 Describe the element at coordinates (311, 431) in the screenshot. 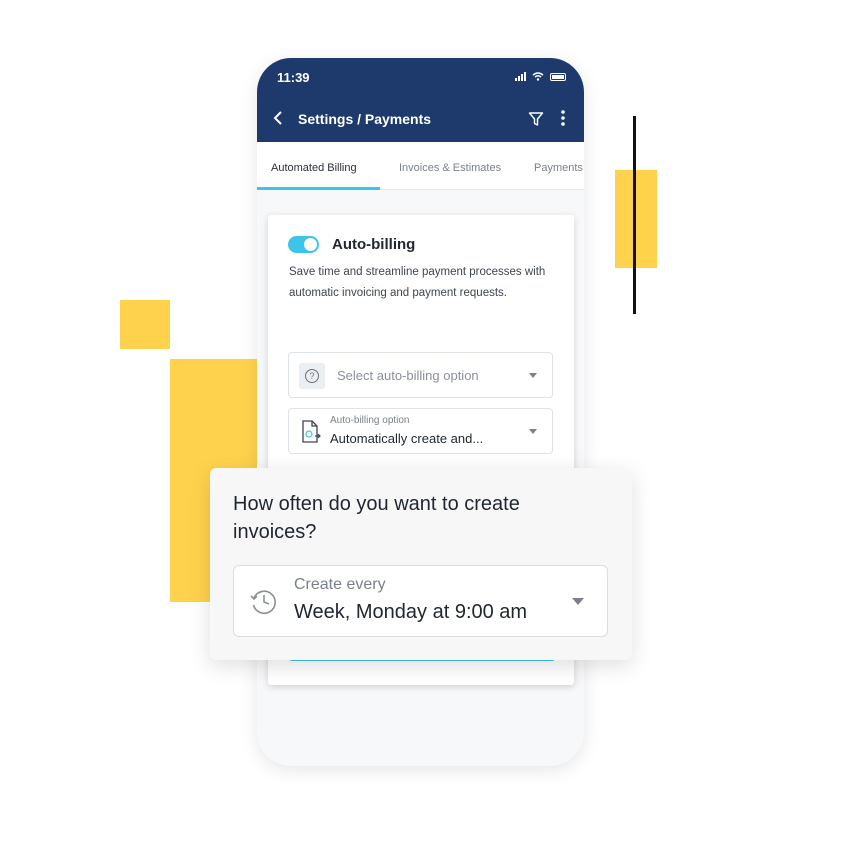

I see `invoice-document-icon` at that location.